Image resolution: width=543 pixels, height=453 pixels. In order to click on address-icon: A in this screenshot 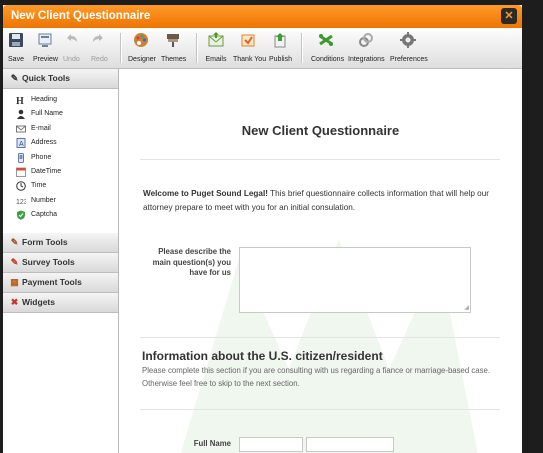, I will do `click(21, 143)`.